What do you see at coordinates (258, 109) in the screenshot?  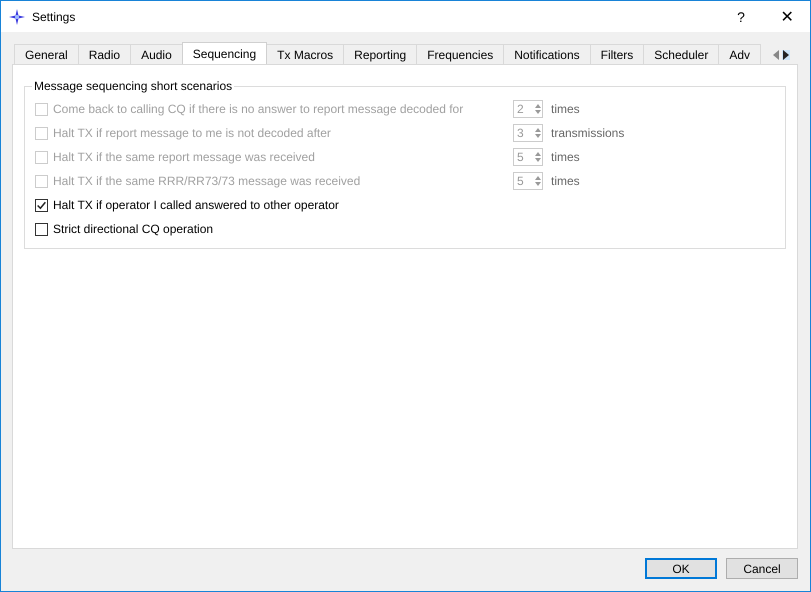 I see `option-label: Come back to calling CQ if there is no answer to report message decoded for` at bounding box center [258, 109].